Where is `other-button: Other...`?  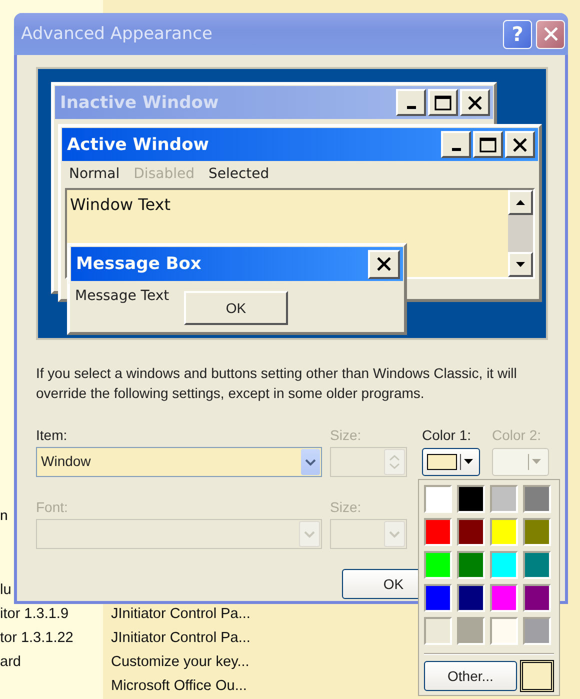 other-button: Other... is located at coordinates (470, 676).